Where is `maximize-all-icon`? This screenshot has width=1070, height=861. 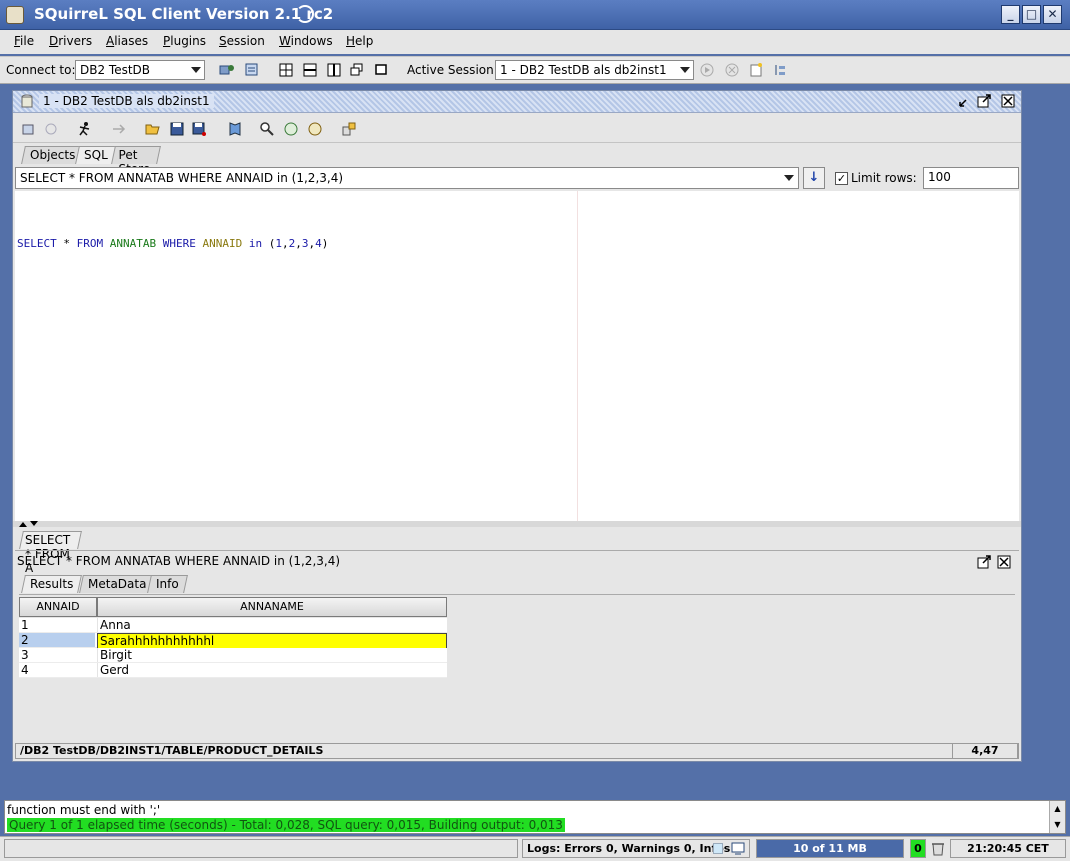
maximize-all-icon is located at coordinates (381, 70).